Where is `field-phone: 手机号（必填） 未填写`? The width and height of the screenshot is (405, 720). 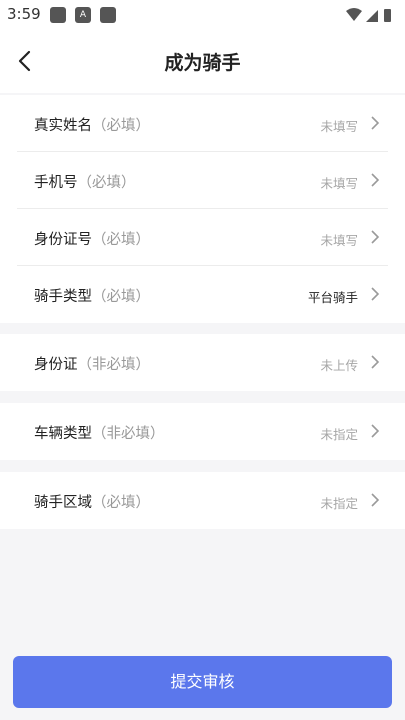
field-phone: 手机号（必填） 未填写 is located at coordinates (202, 180).